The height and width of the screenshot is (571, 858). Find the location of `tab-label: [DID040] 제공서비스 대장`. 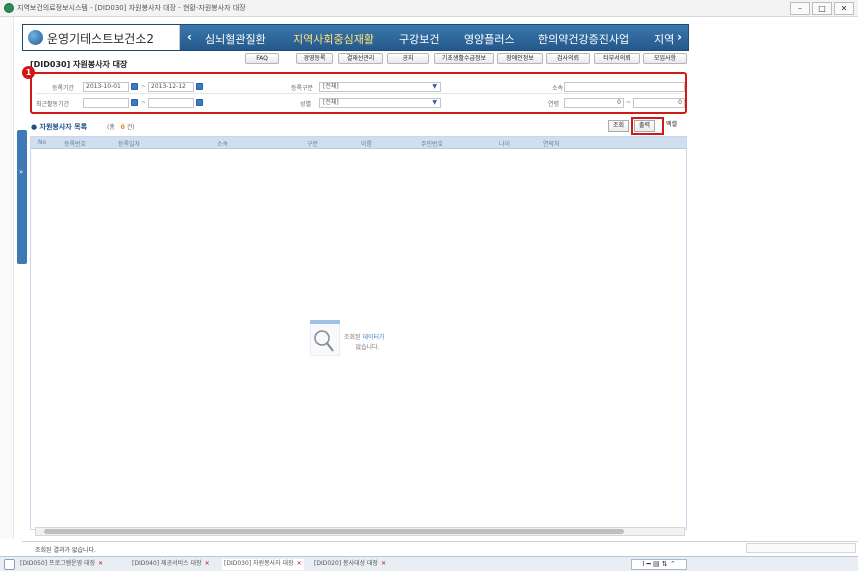

tab-label: [DID040] 제공서비스 대장 is located at coordinates (167, 563).